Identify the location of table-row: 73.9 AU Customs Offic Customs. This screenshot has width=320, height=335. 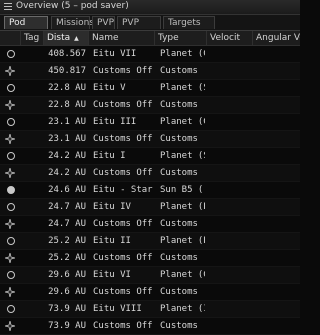
(150, 326).